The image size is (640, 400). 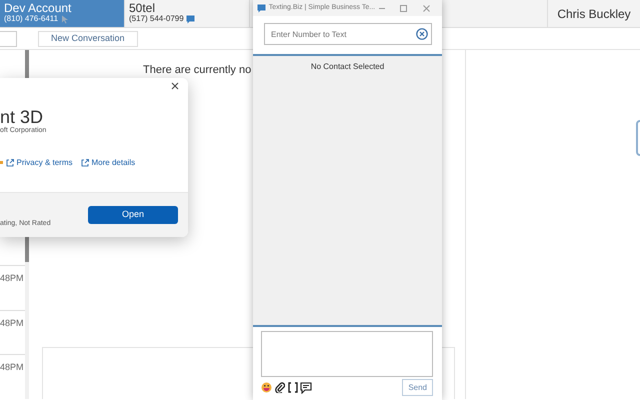 I want to click on link: More details, so click(x=114, y=162).